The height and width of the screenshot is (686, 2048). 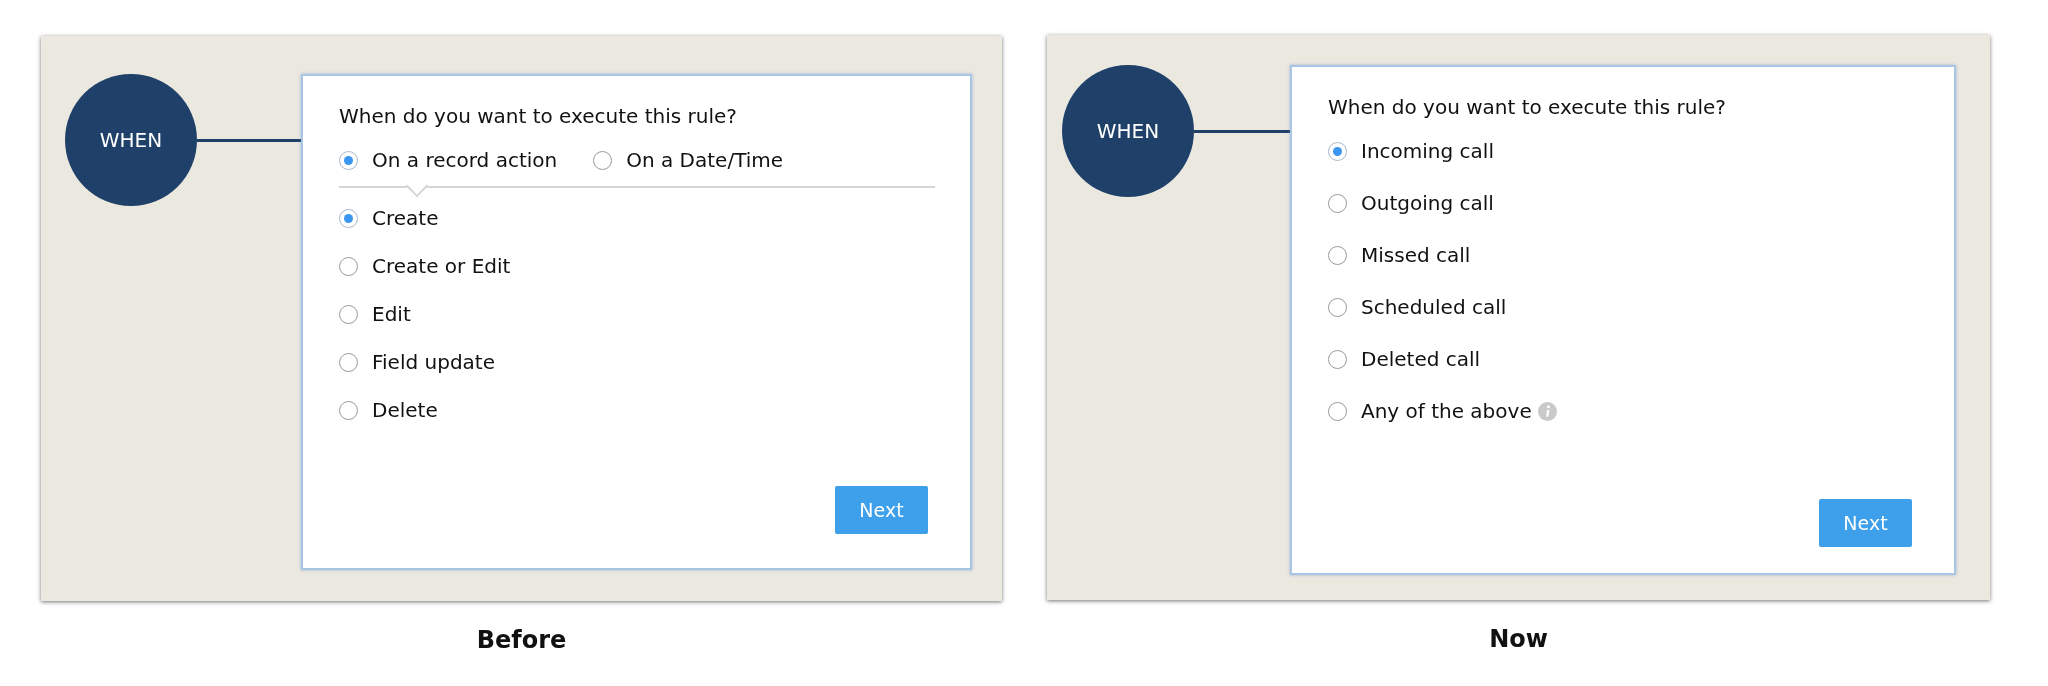 What do you see at coordinates (448, 160) in the screenshot?
I see `mode-option: On a record action` at bounding box center [448, 160].